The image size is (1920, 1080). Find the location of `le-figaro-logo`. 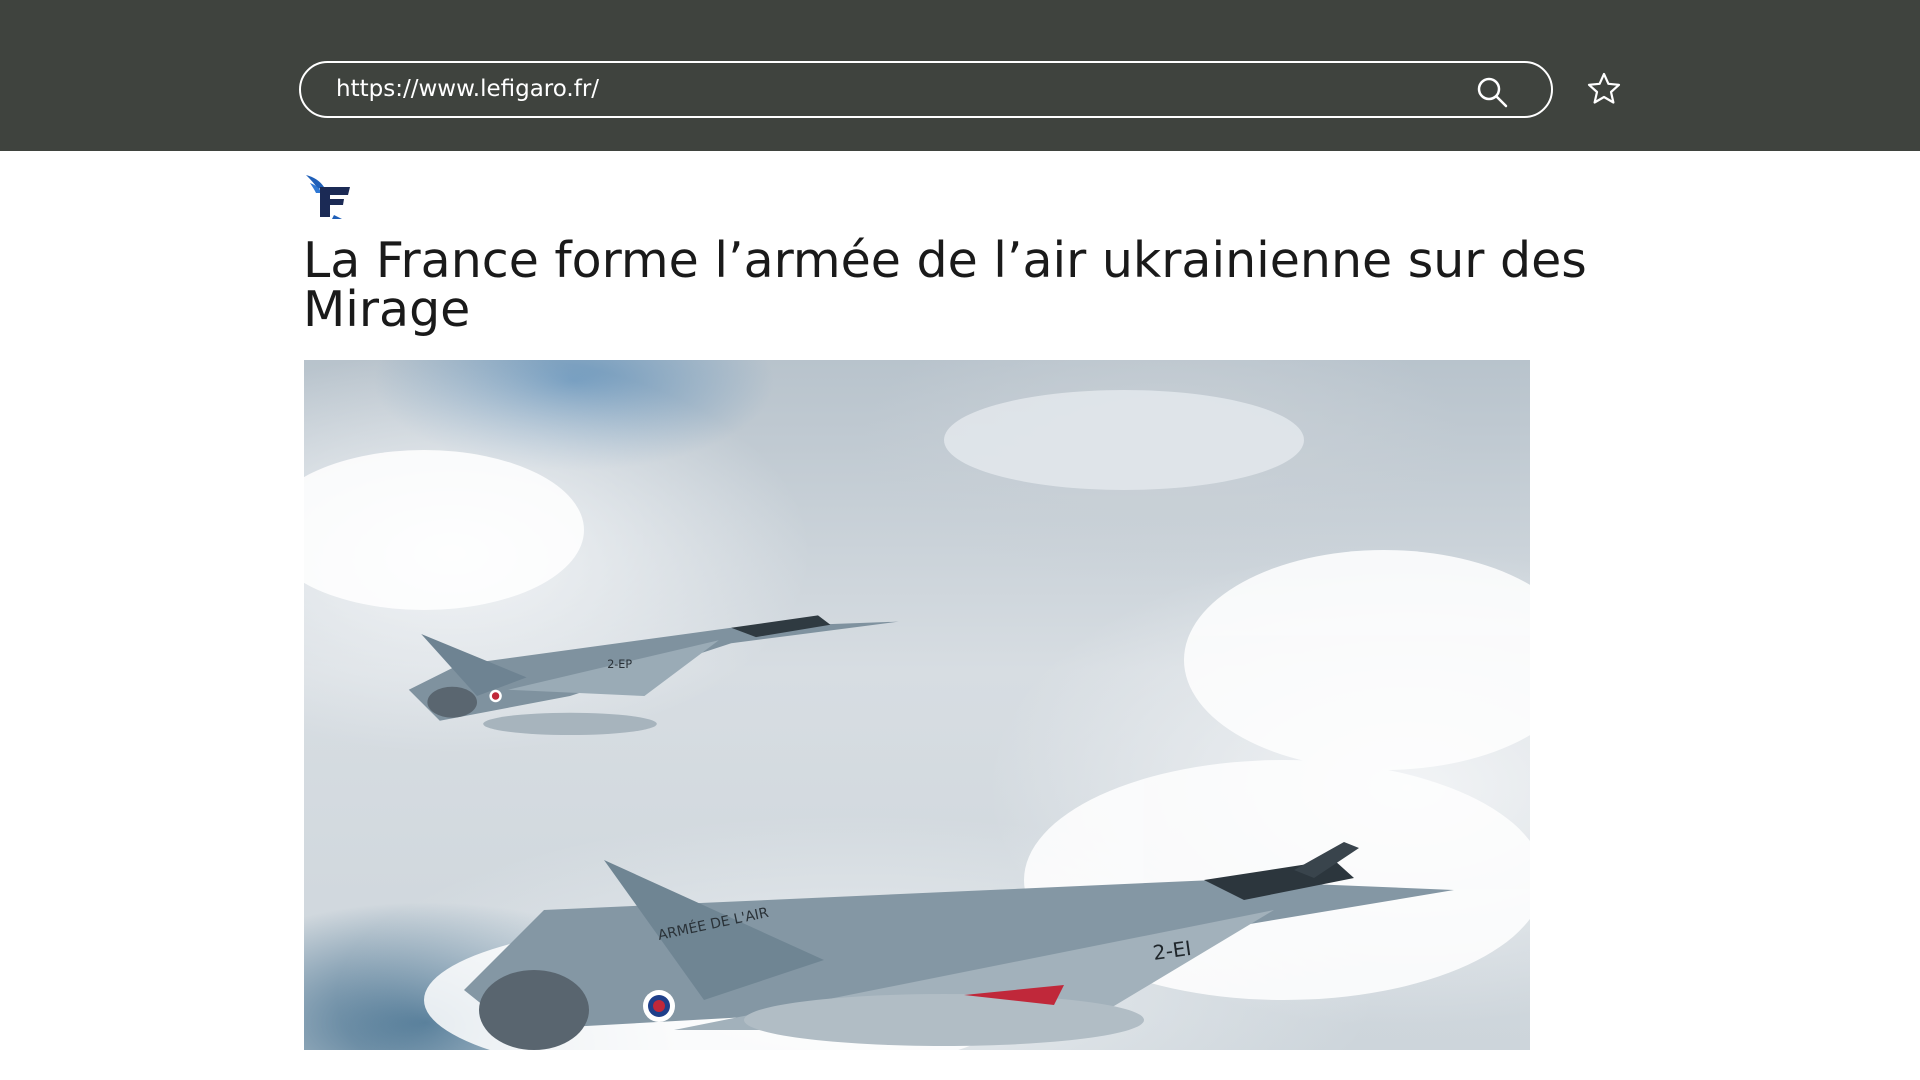

le-figaro-logo is located at coordinates (328, 196).